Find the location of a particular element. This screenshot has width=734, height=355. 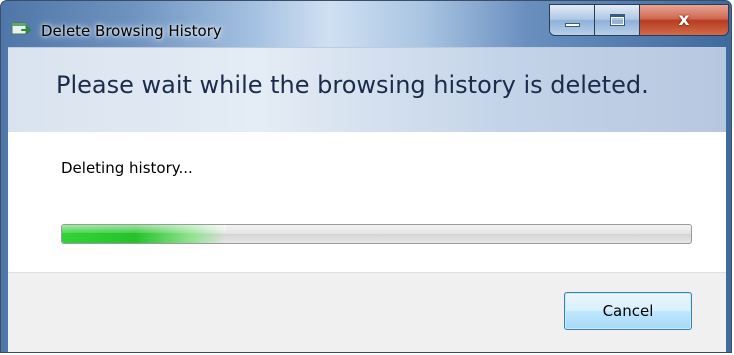

title-bar: Delete Browsing History x is located at coordinates (366, 24).